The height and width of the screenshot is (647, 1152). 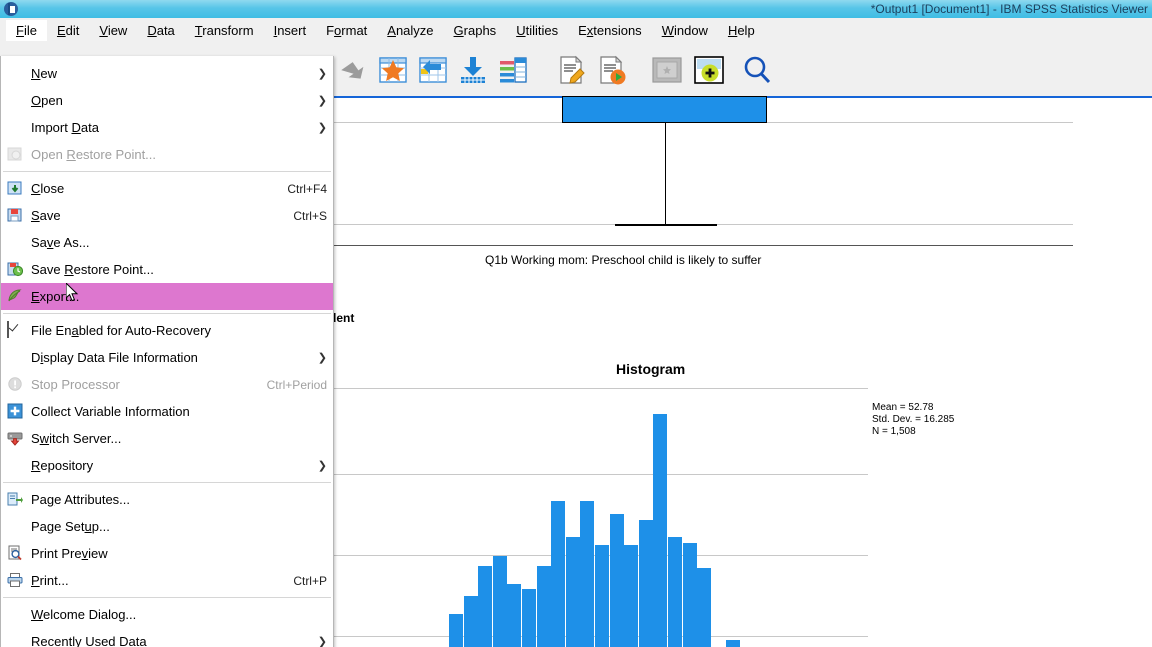 What do you see at coordinates (160, 30) in the screenshot?
I see `menubar-item-data: Data` at bounding box center [160, 30].